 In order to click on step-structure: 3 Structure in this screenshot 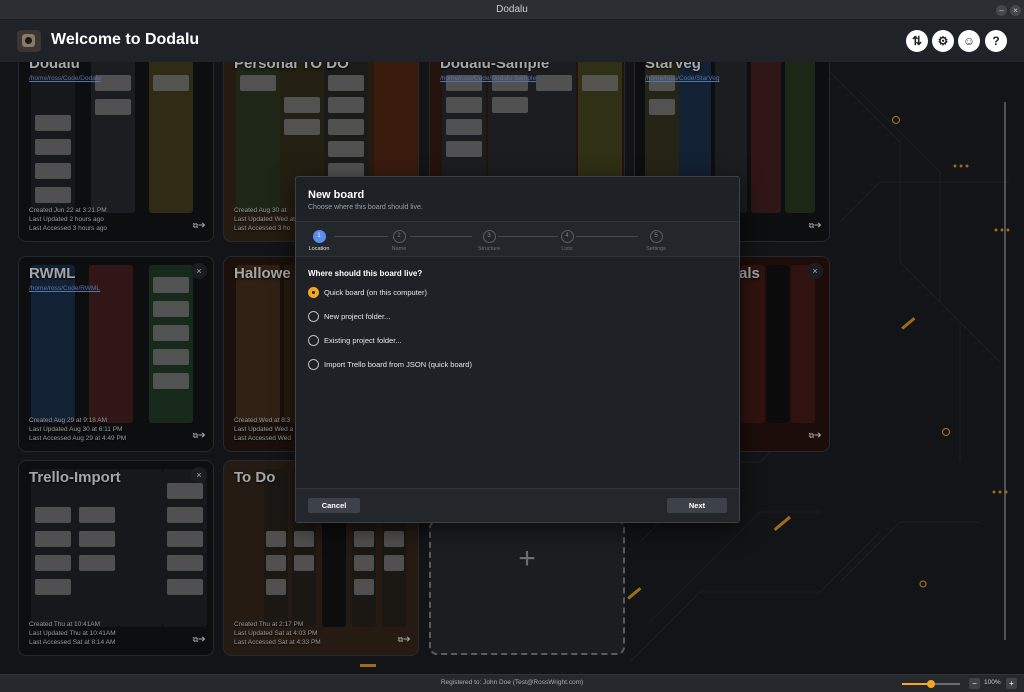, I will do `click(489, 241)`.